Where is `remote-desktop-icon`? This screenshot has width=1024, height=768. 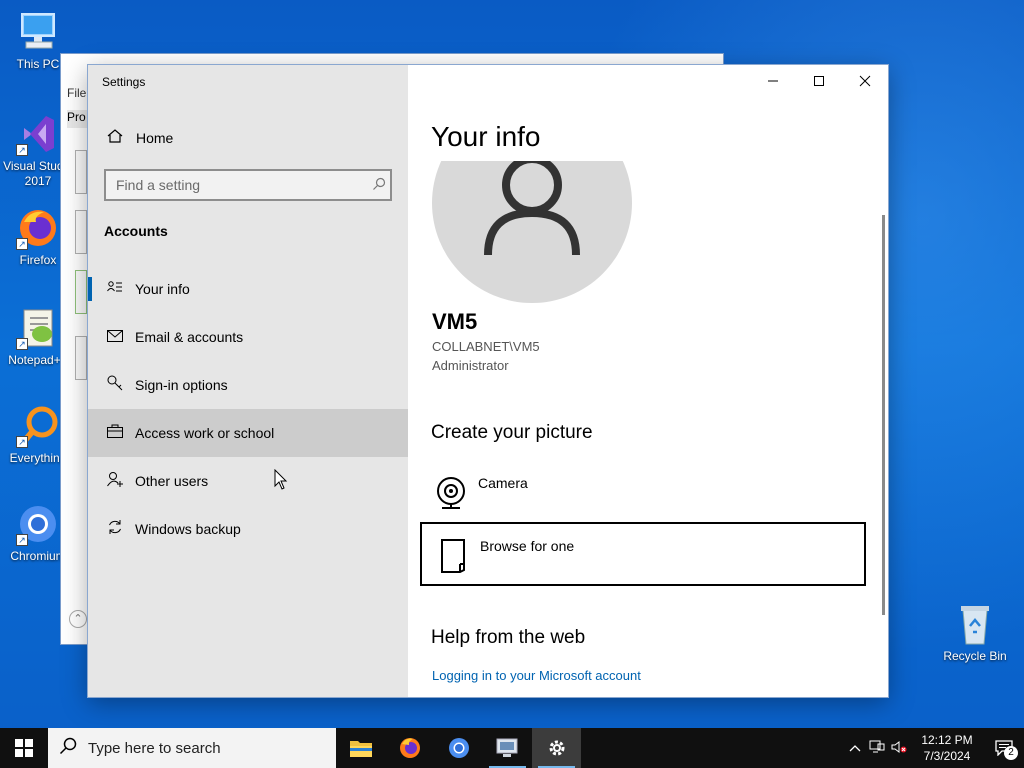
remote-desktop-icon is located at coordinates (506, 747).